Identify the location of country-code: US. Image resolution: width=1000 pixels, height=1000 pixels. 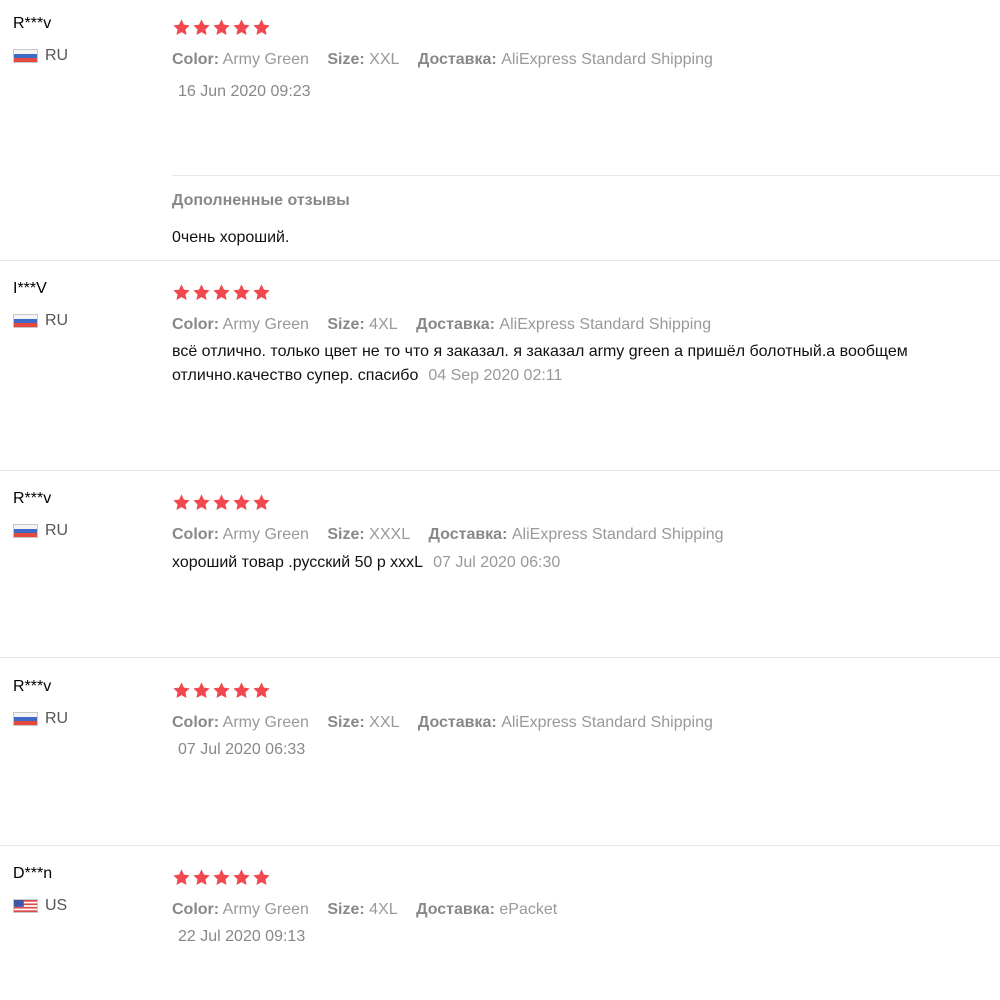
(56, 905).